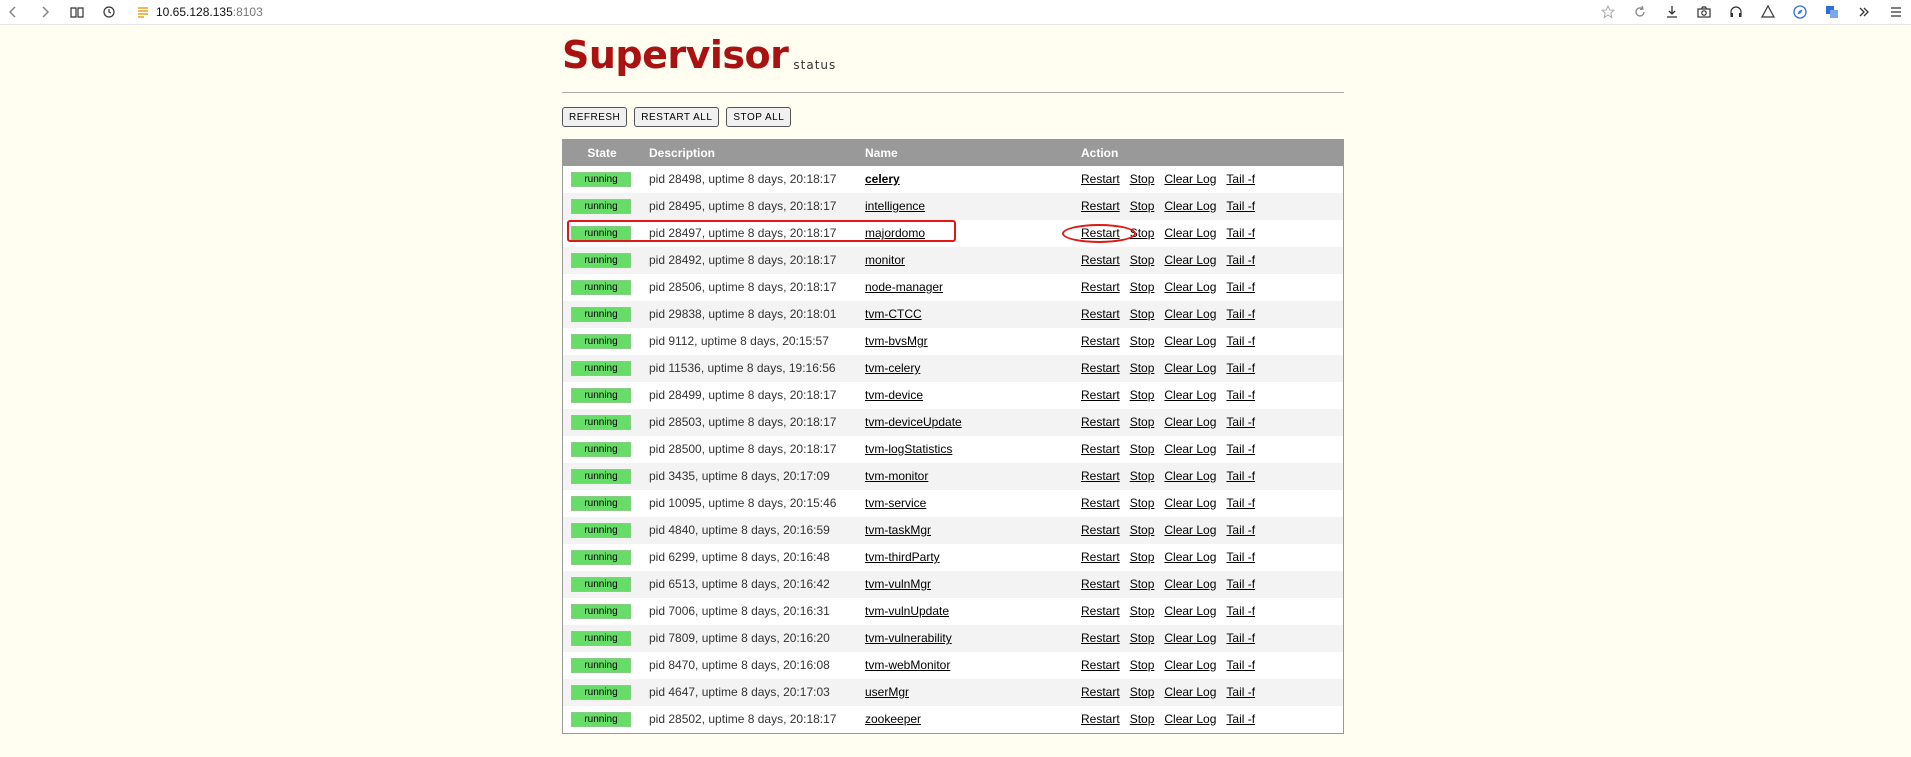  What do you see at coordinates (45, 12) in the screenshot?
I see `forward-icon` at bounding box center [45, 12].